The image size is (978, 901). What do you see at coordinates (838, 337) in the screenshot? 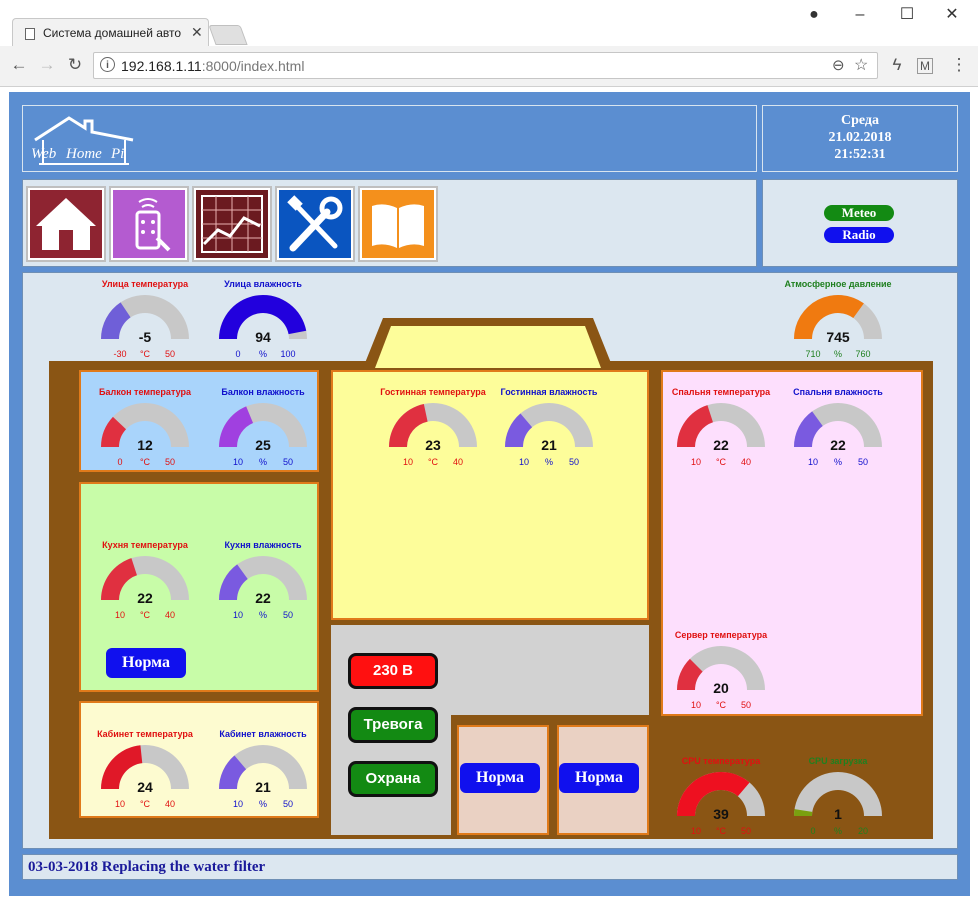
I see `gauge-value: 745` at bounding box center [838, 337].